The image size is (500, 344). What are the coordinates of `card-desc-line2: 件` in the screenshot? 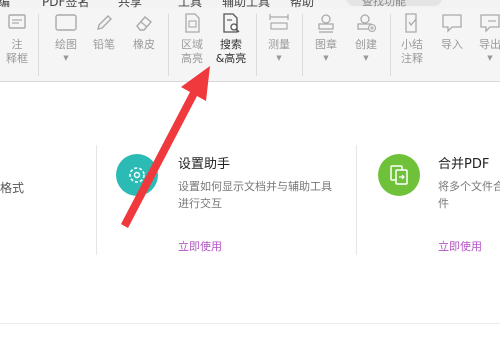 It's located at (443, 203).